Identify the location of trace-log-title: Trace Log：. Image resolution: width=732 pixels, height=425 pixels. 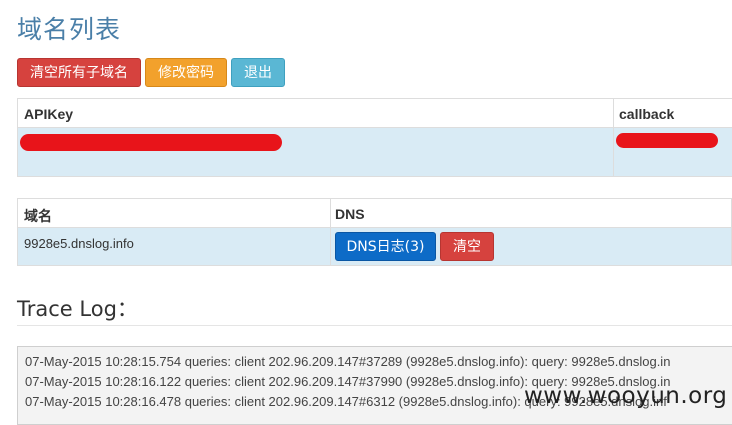
(77, 309).